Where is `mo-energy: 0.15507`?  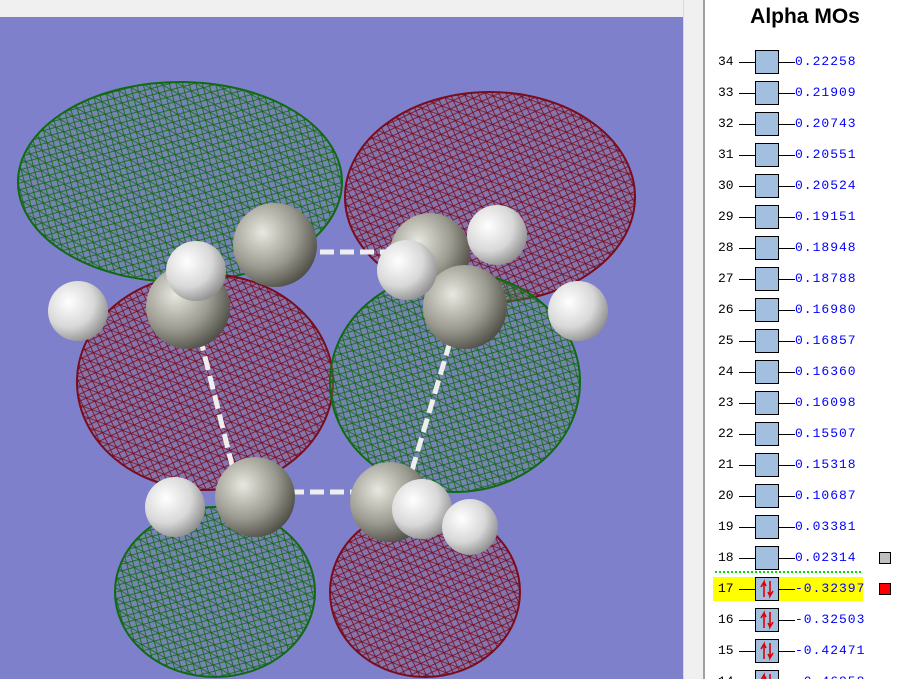
mo-energy: 0.15507 is located at coordinates (826, 433).